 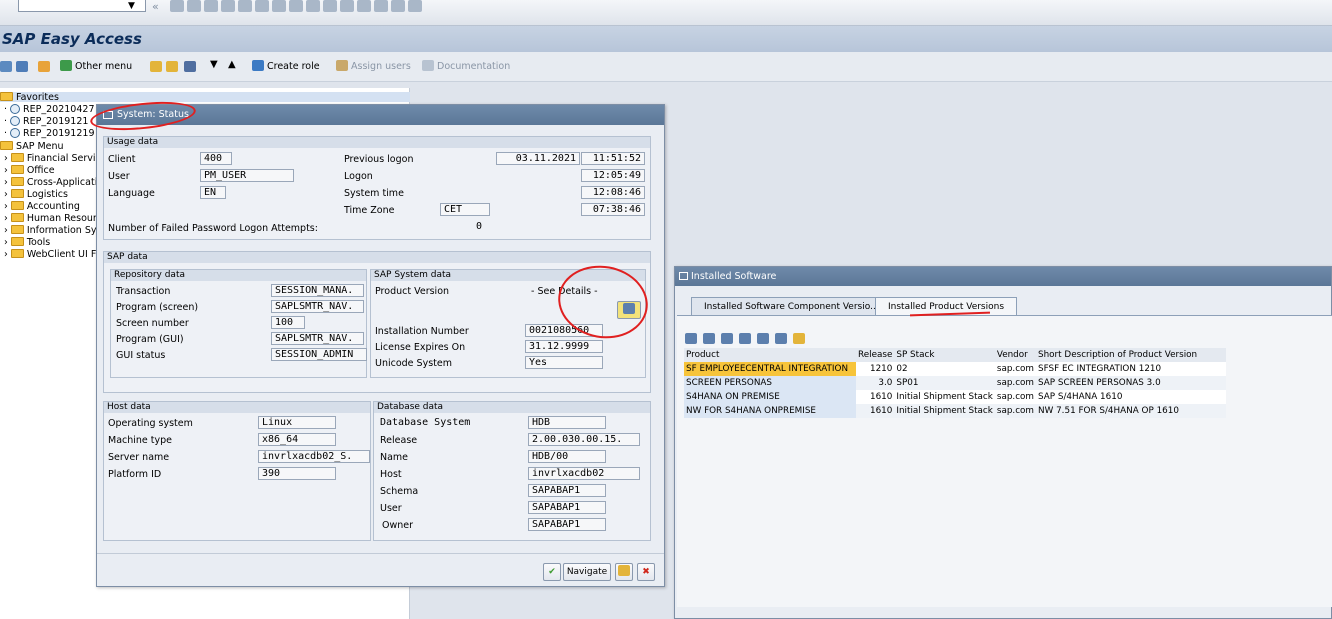 I want to click on db-name-field: HDB/00, so click(x=567, y=456).